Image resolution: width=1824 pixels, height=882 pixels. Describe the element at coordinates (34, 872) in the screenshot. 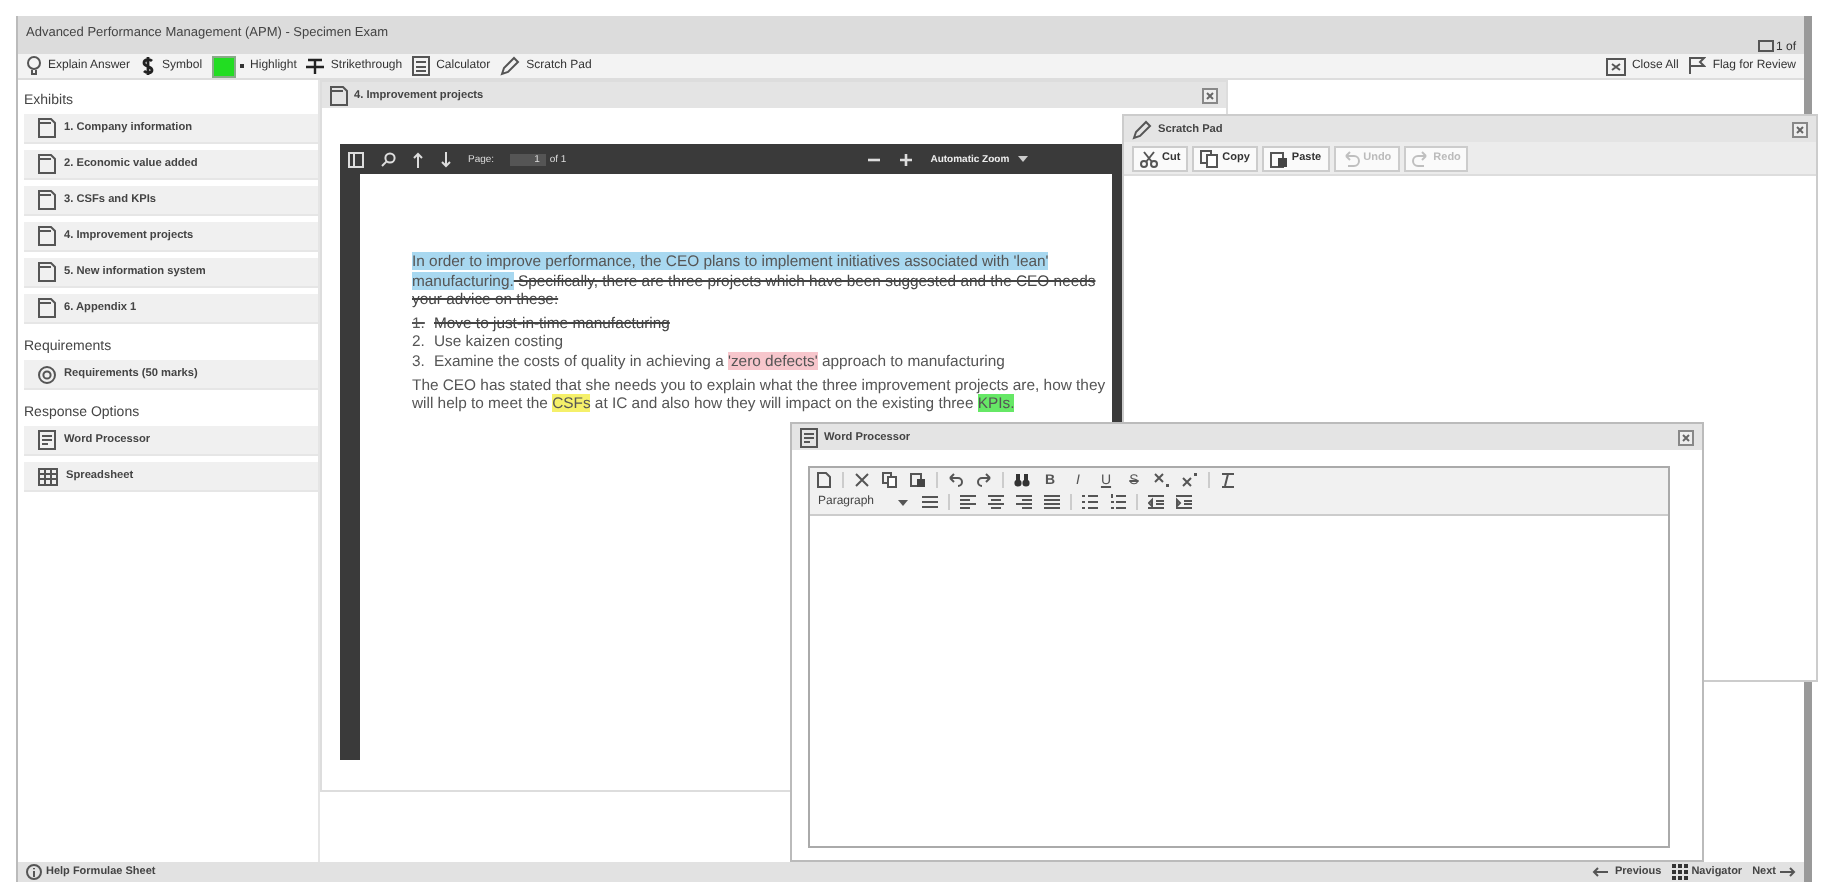

I see `info-icon` at that location.